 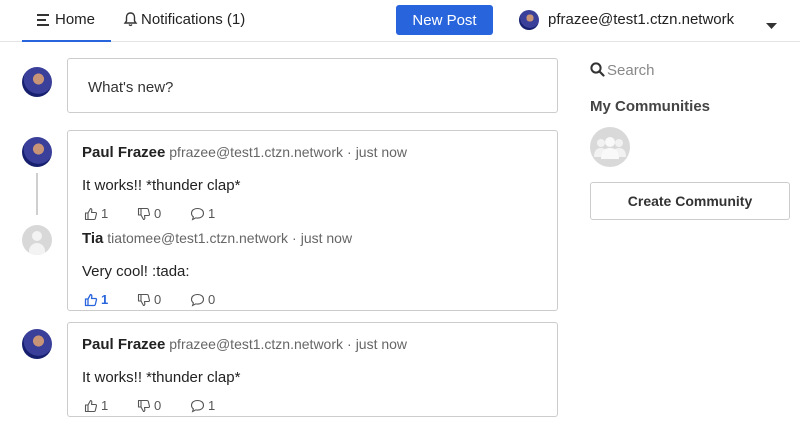 What do you see at coordinates (136, 271) in the screenshot?
I see `post-text: Very cool! :tada:` at bounding box center [136, 271].